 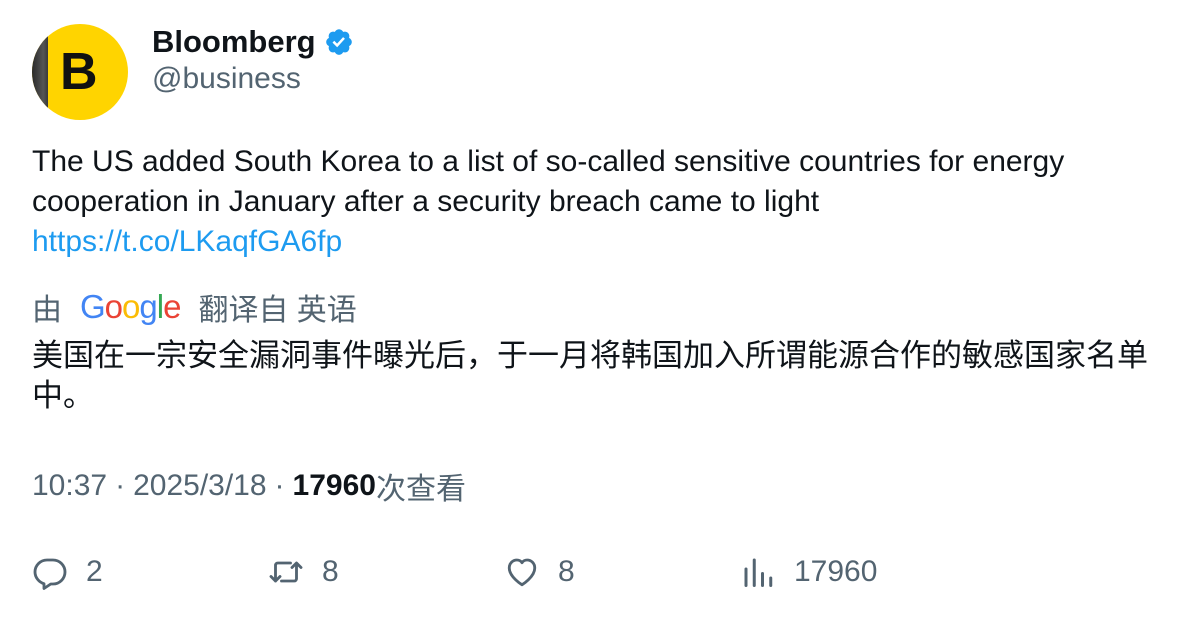 What do you see at coordinates (286, 572) in the screenshot?
I see `retweet-icon` at bounding box center [286, 572].